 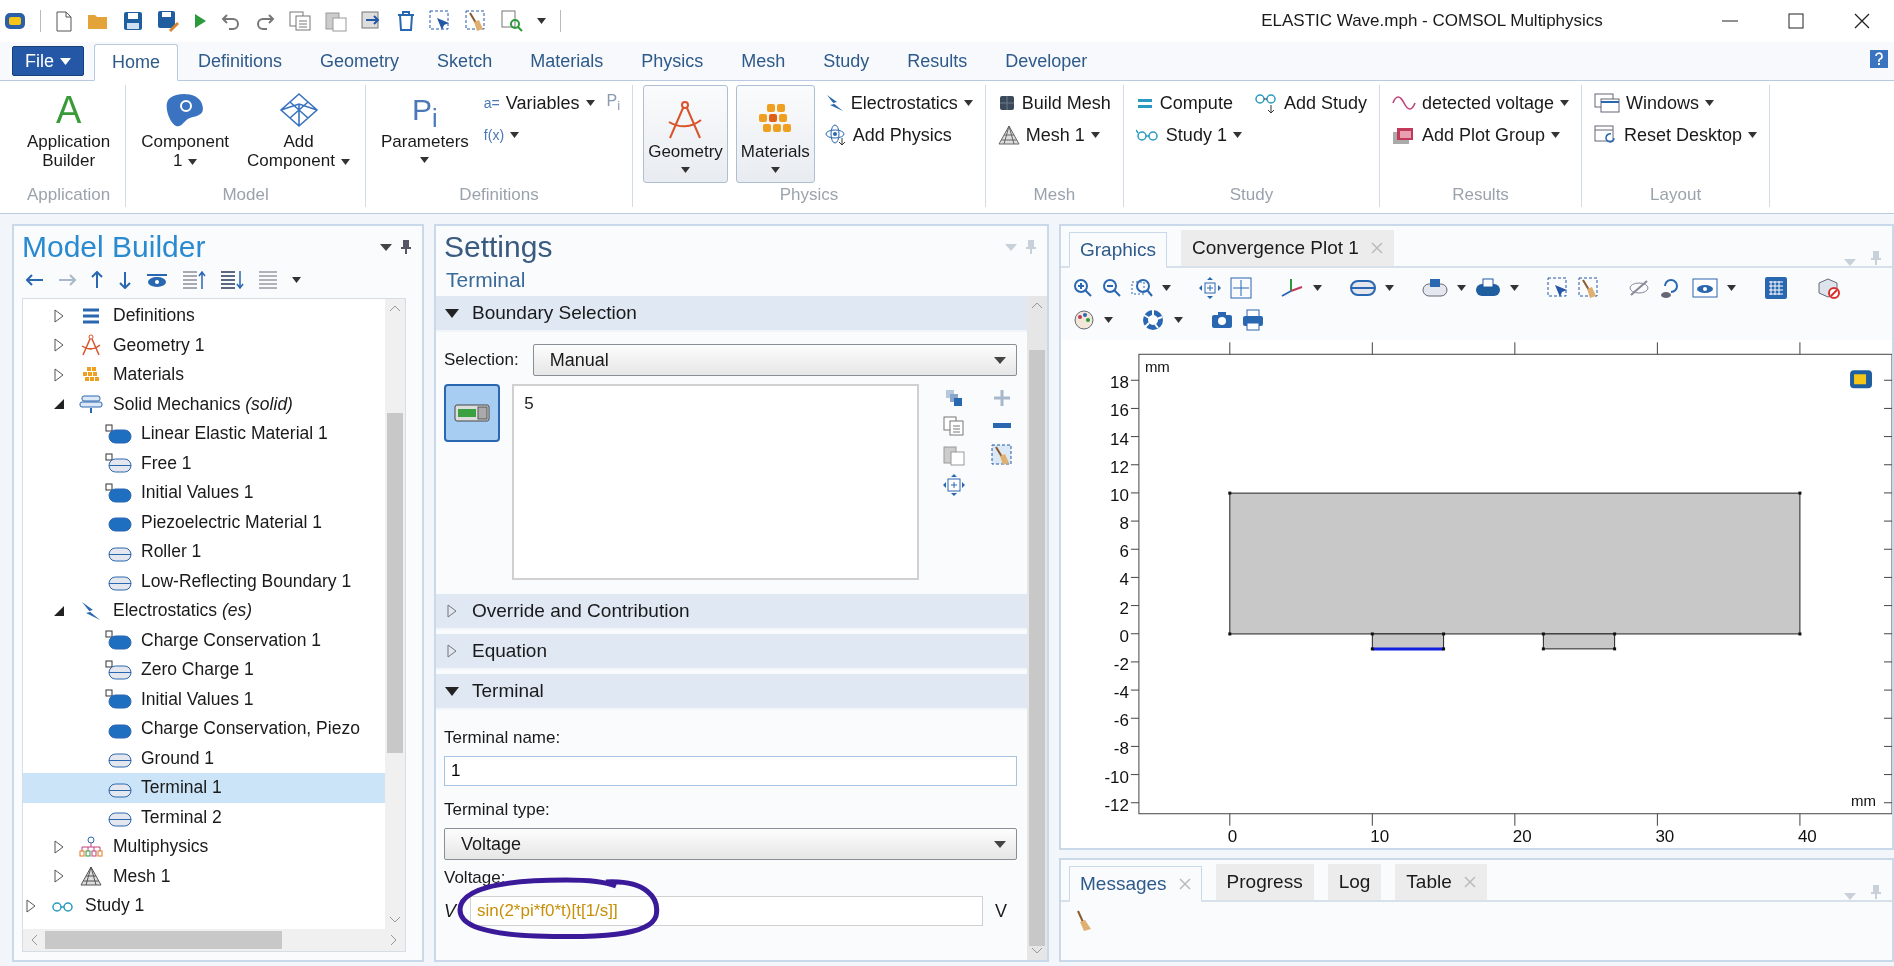 I want to click on ribbon-tab: Developer, so click(x=1046, y=61).